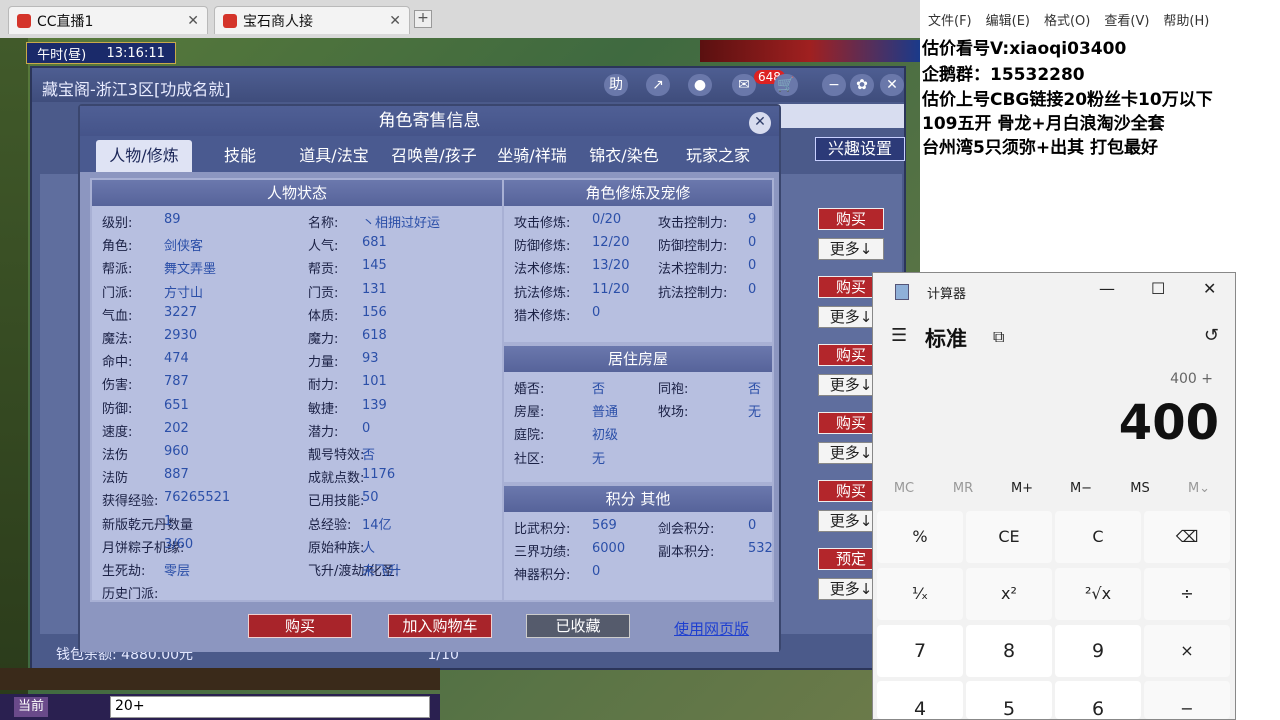 Image resolution: width=1280 pixels, height=720 pixels. What do you see at coordinates (117, 339) in the screenshot?
I see `stat-label: 魔法:` at bounding box center [117, 339].